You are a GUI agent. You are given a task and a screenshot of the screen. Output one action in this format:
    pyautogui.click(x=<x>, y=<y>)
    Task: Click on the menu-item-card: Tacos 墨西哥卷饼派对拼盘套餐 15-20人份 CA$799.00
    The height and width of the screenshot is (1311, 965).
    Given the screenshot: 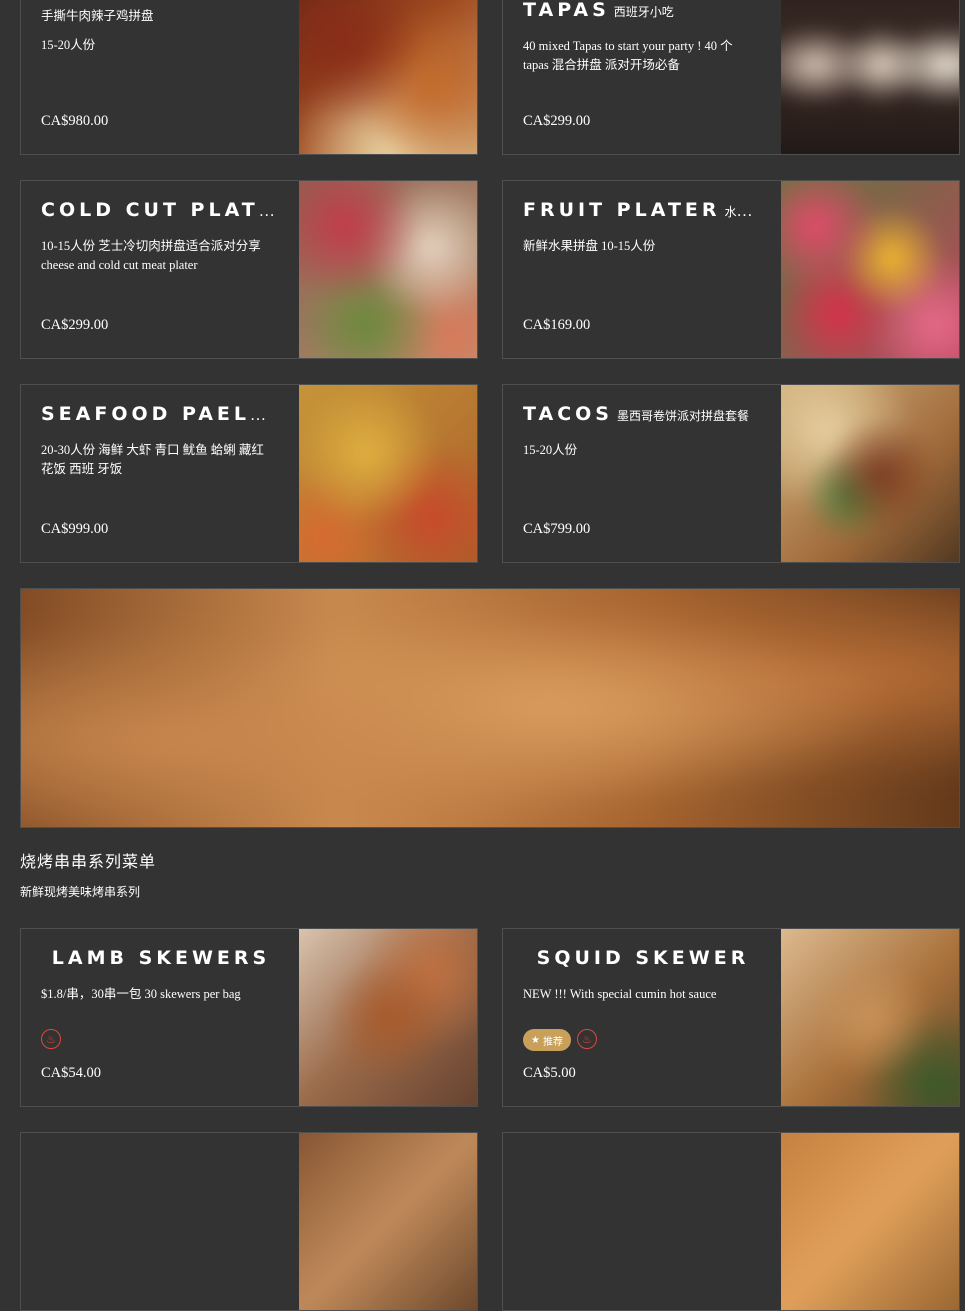 What is the action you would take?
    pyautogui.click(x=731, y=473)
    